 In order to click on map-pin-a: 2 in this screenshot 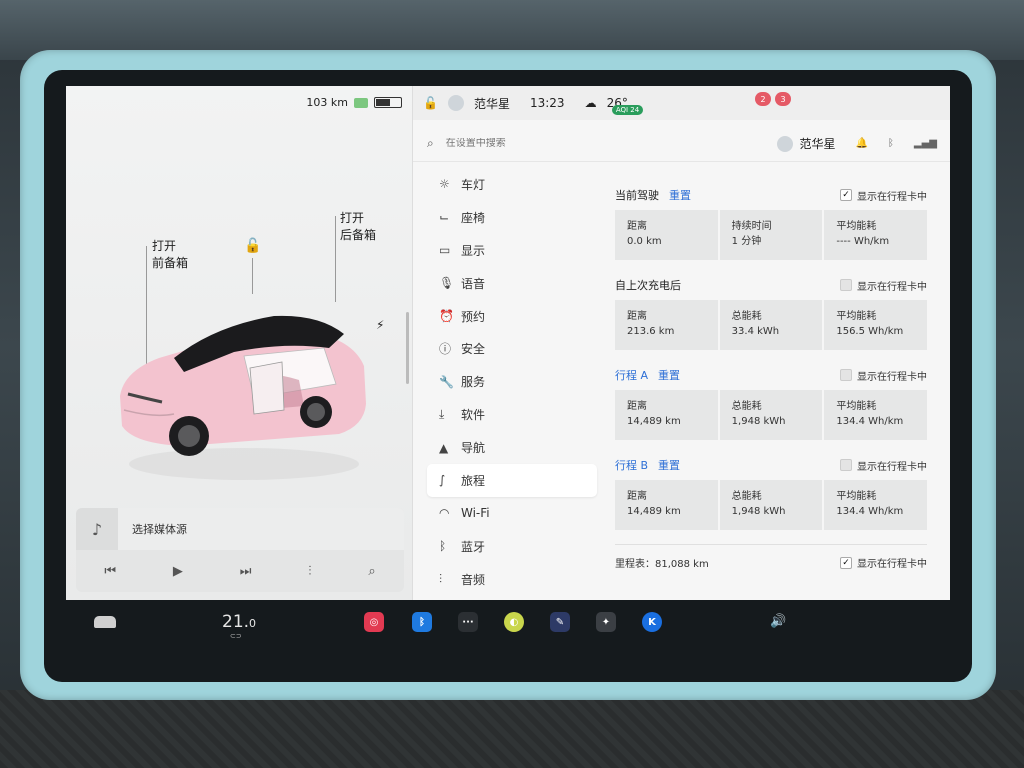, I will do `click(763, 99)`.